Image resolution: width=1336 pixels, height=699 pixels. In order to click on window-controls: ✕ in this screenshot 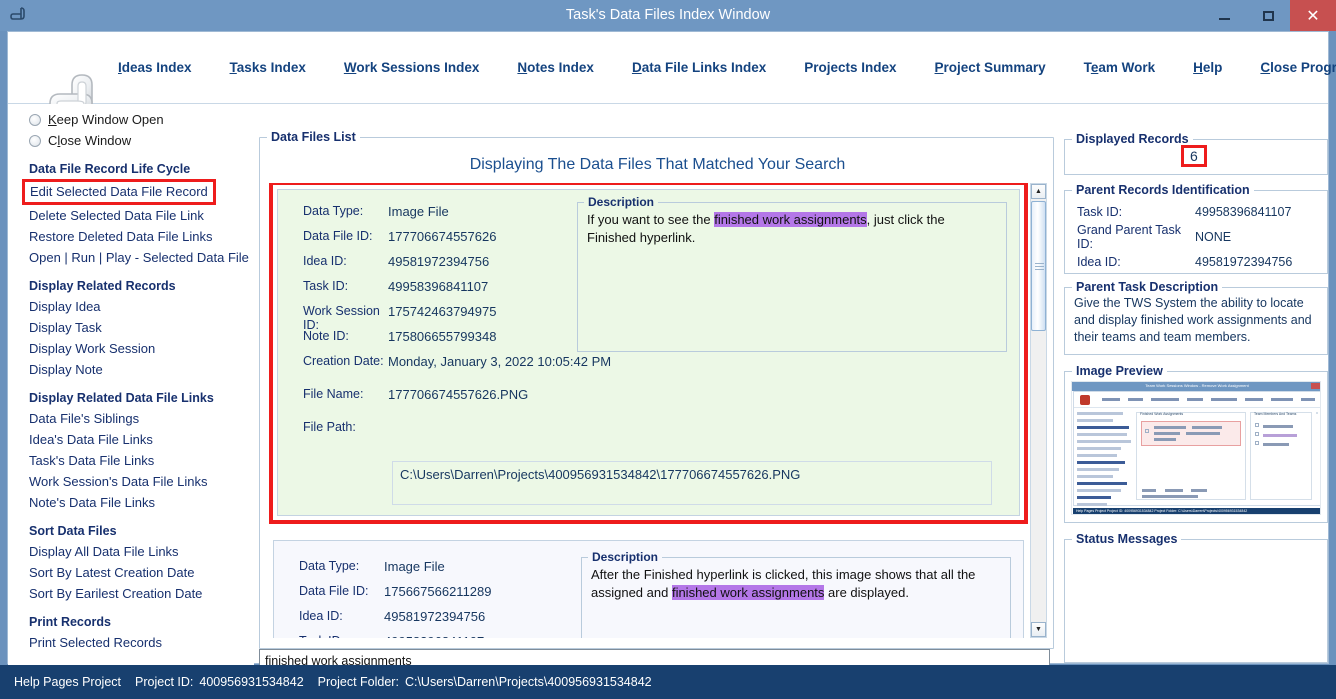, I will do `click(1269, 15)`.